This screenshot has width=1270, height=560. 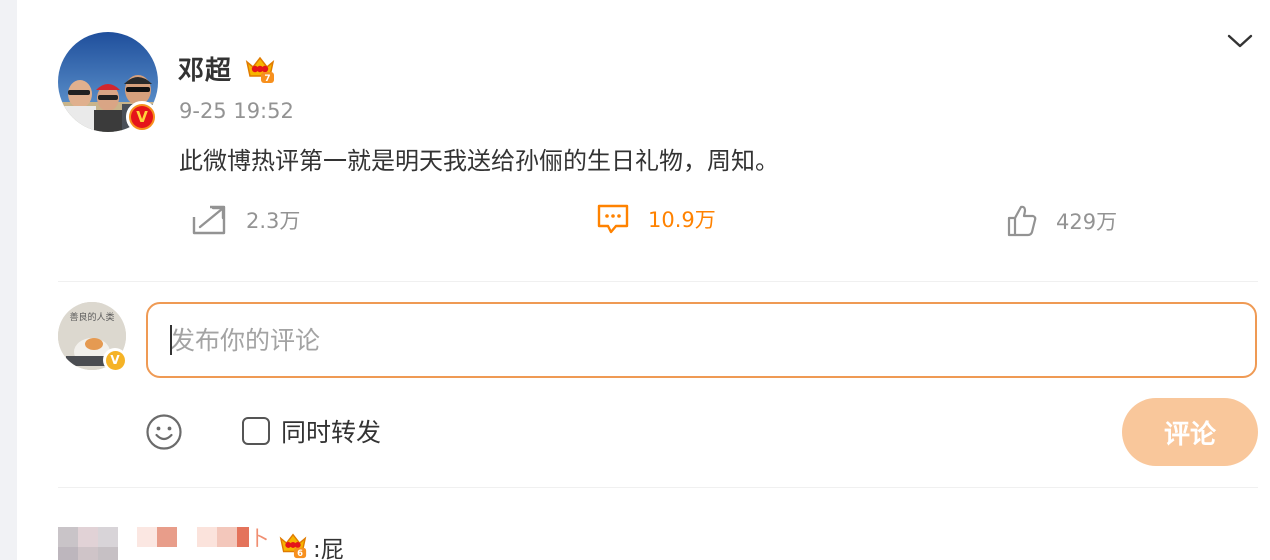 I want to click on commenter-name-redacted: 卜, so click(x=203, y=538).